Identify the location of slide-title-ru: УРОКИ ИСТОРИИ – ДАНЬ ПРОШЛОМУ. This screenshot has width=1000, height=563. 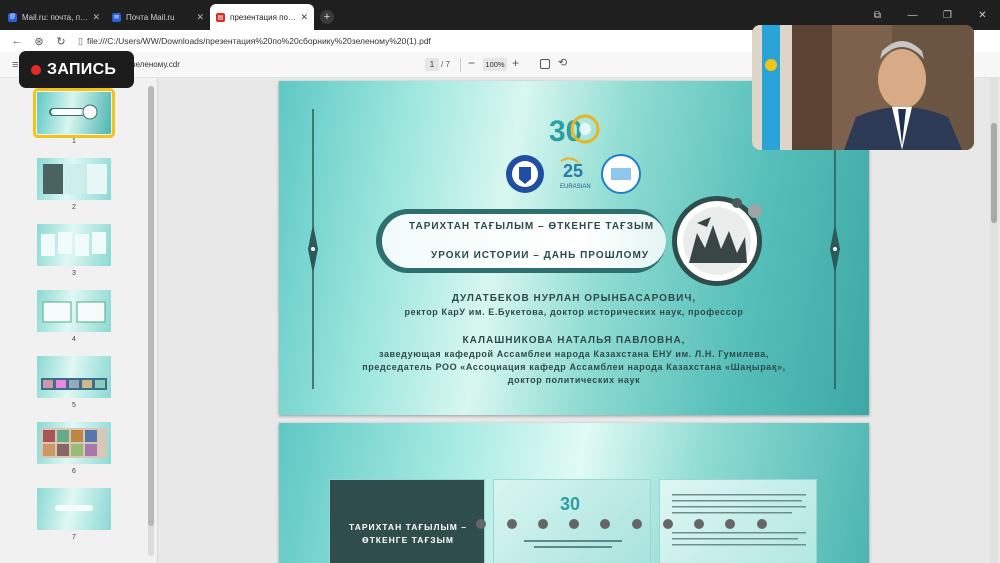
(540, 255).